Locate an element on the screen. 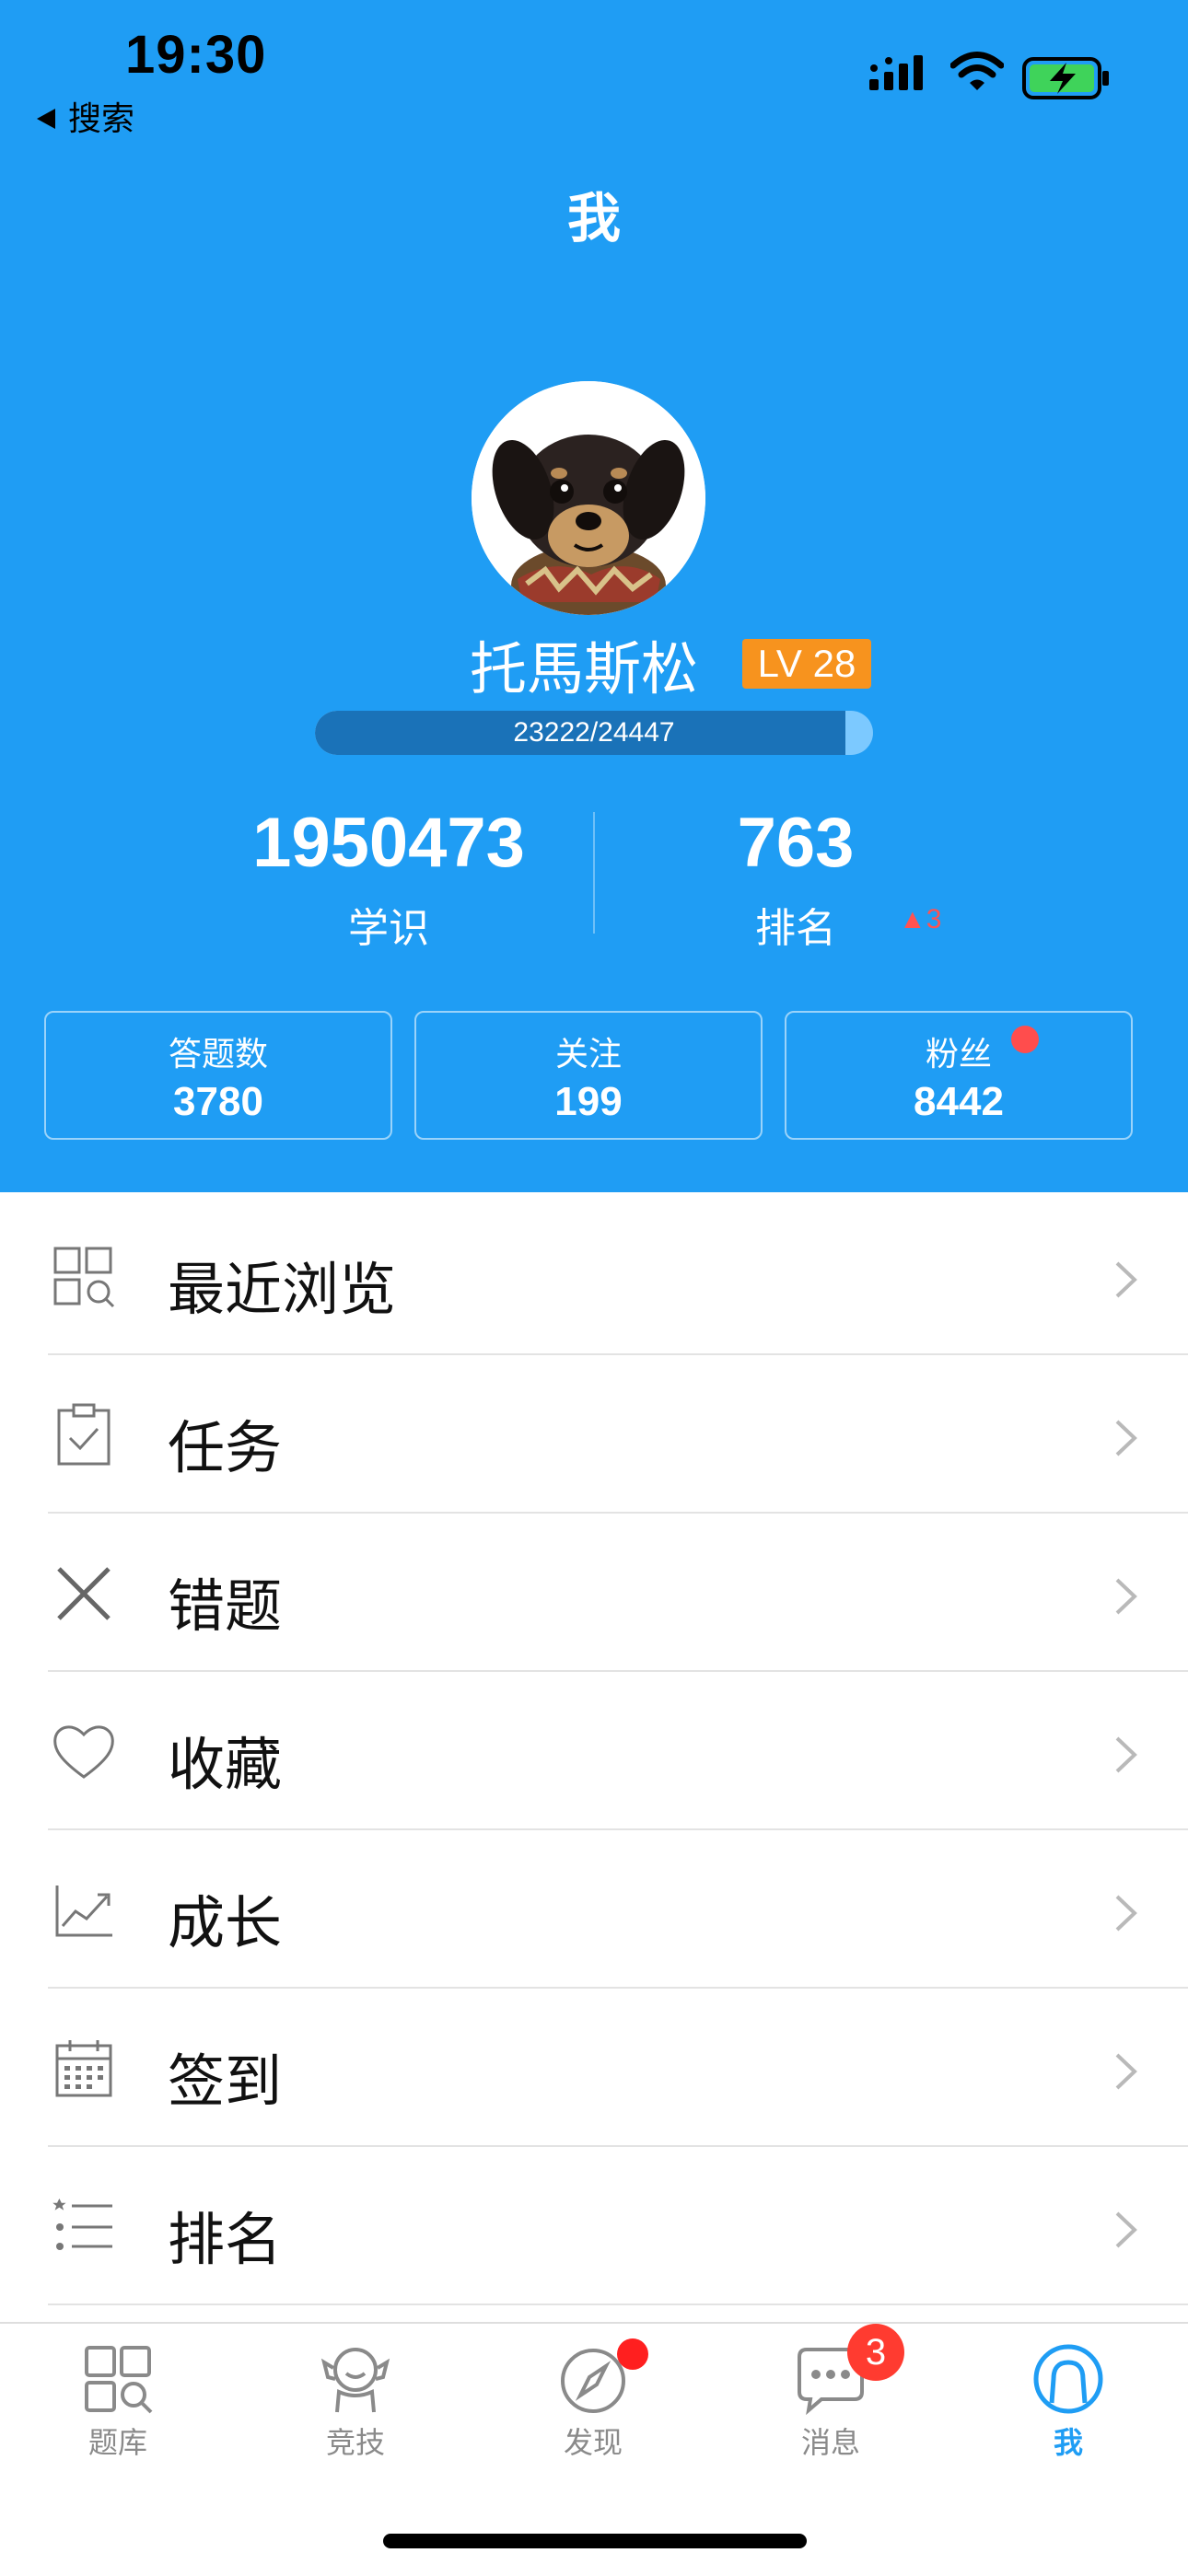 Image resolution: width=1188 pixels, height=2576 pixels. followers-label: 粉丝 is located at coordinates (958, 1054).